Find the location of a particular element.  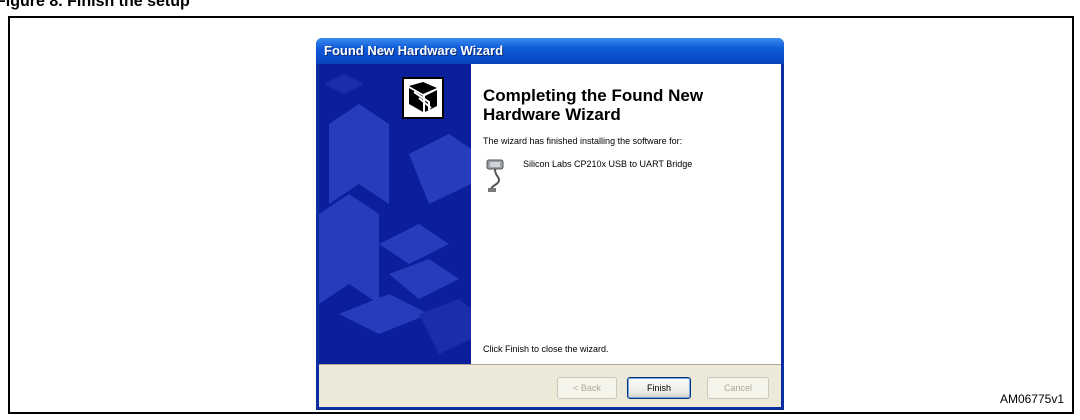

hardware-box-icon is located at coordinates (423, 98).